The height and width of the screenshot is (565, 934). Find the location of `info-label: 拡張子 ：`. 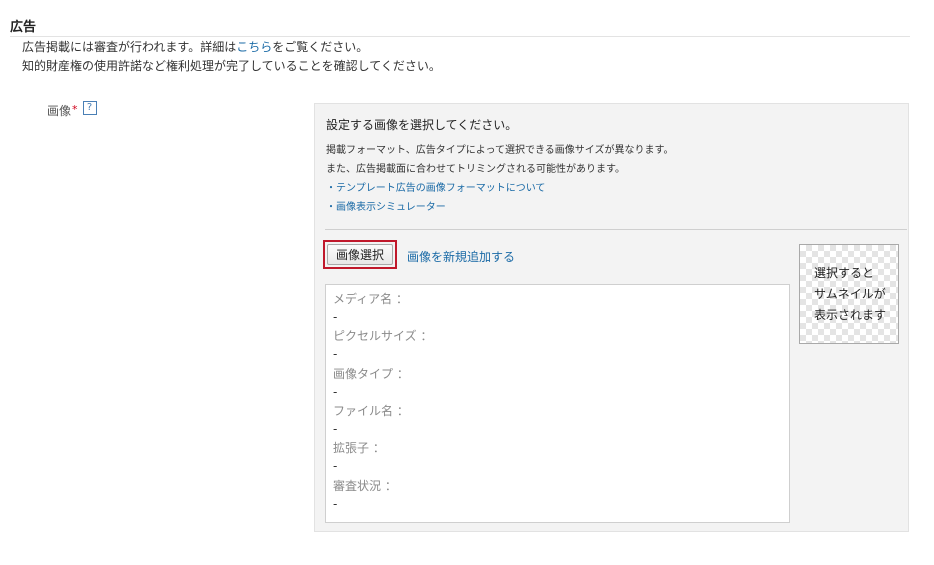

info-label: 拡張子 ： is located at coordinates (359, 448).